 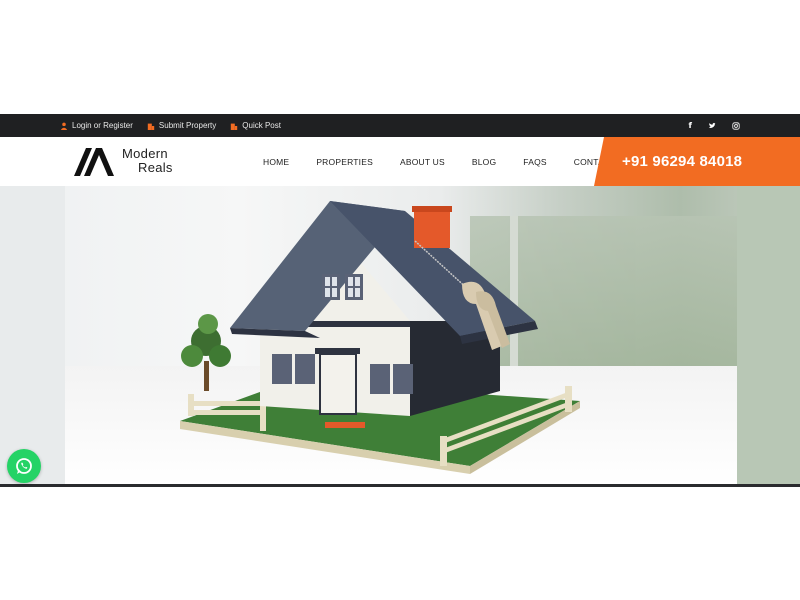 What do you see at coordinates (768, 335) in the screenshot?
I see `right-blur-pane` at bounding box center [768, 335].